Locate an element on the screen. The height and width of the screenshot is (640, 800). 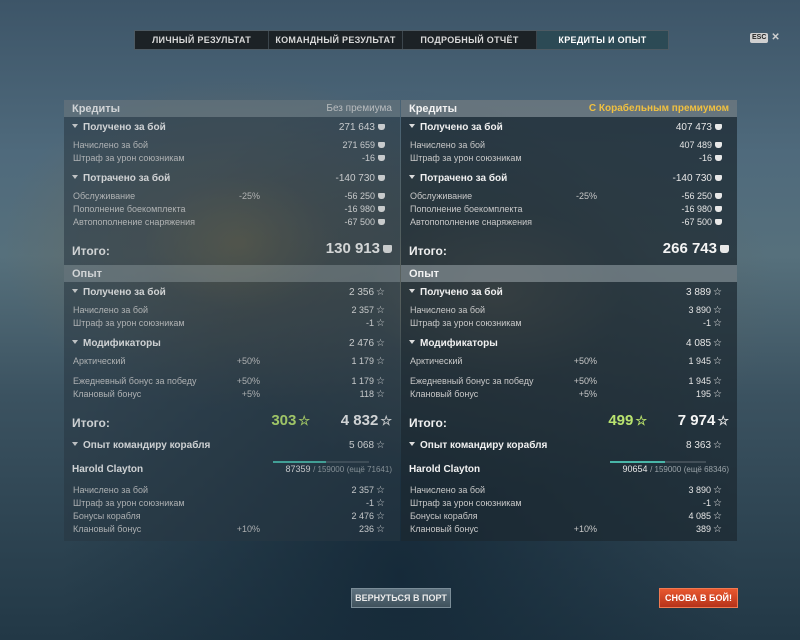
xp-title: Опыт is located at coordinates (87, 273).